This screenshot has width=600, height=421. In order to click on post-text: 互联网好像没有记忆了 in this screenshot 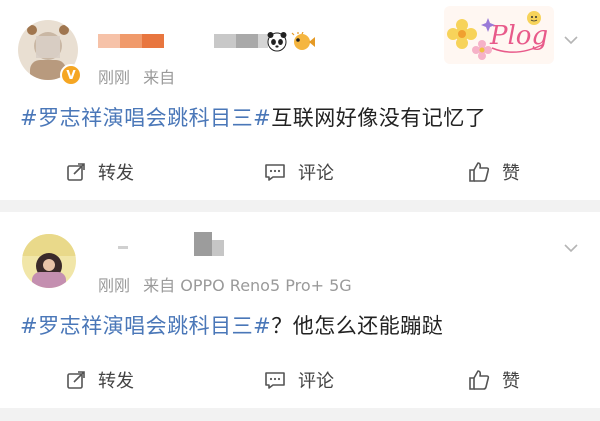, I will do `click(379, 118)`.